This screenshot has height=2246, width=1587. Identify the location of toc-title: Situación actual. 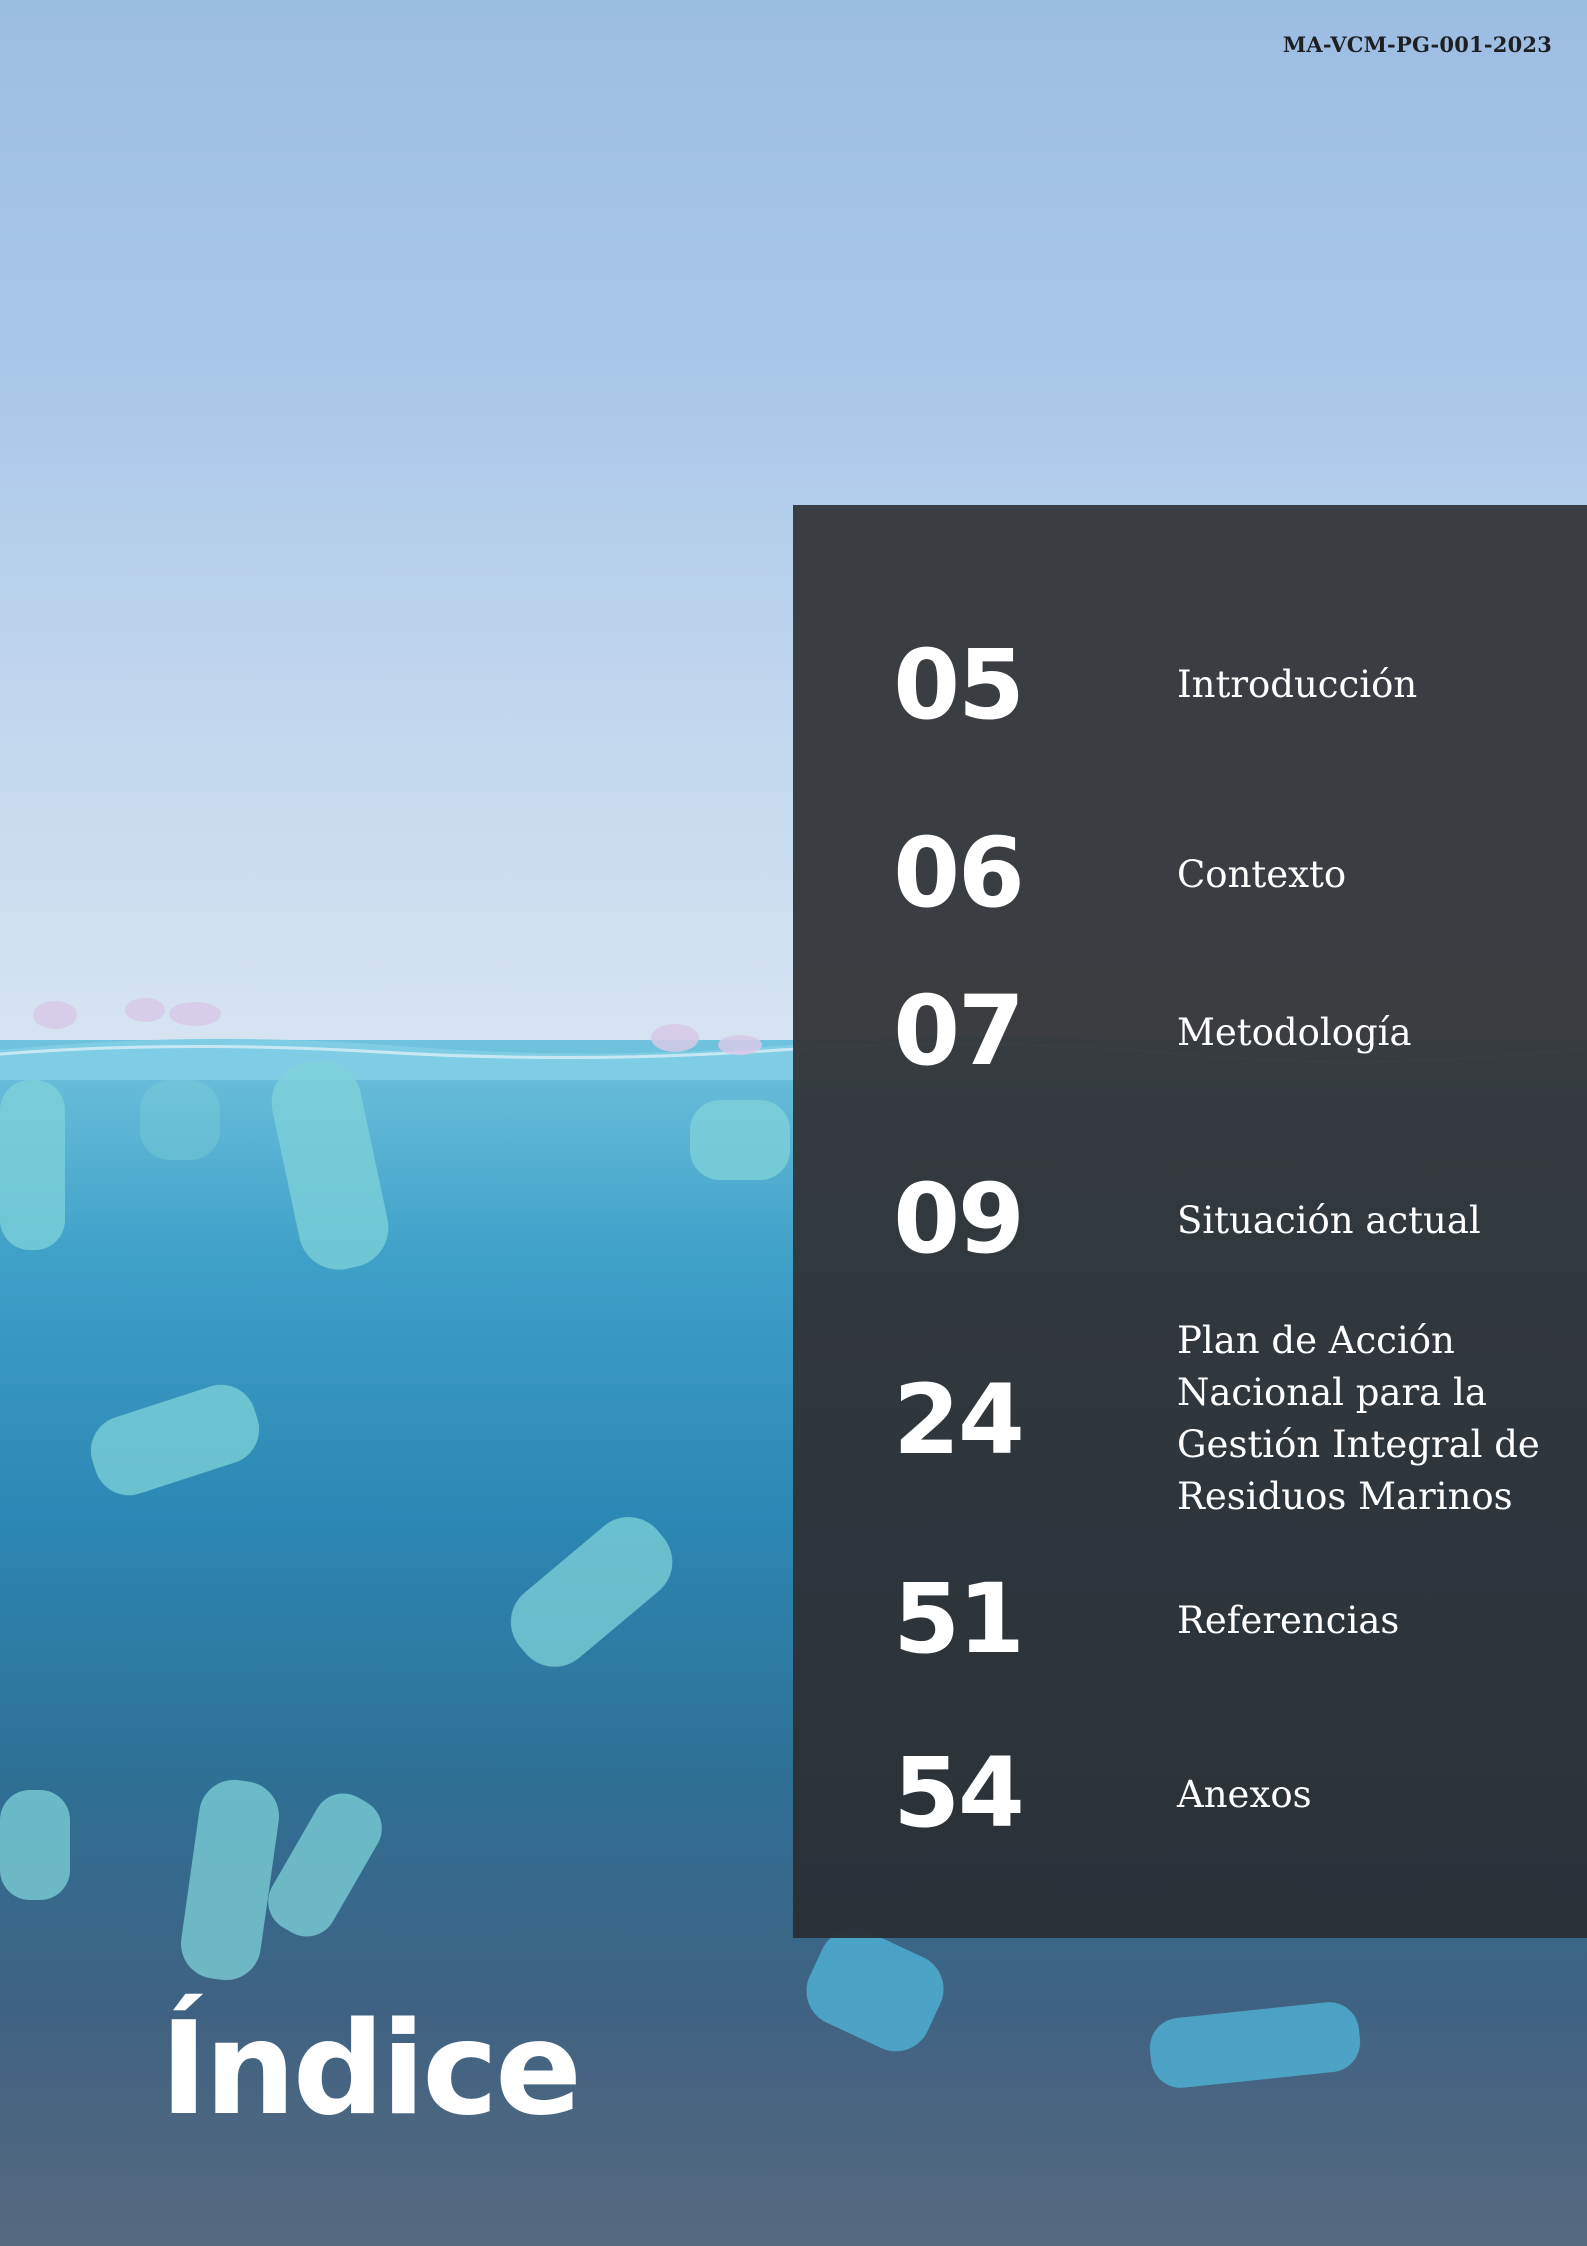
(1329, 1220).